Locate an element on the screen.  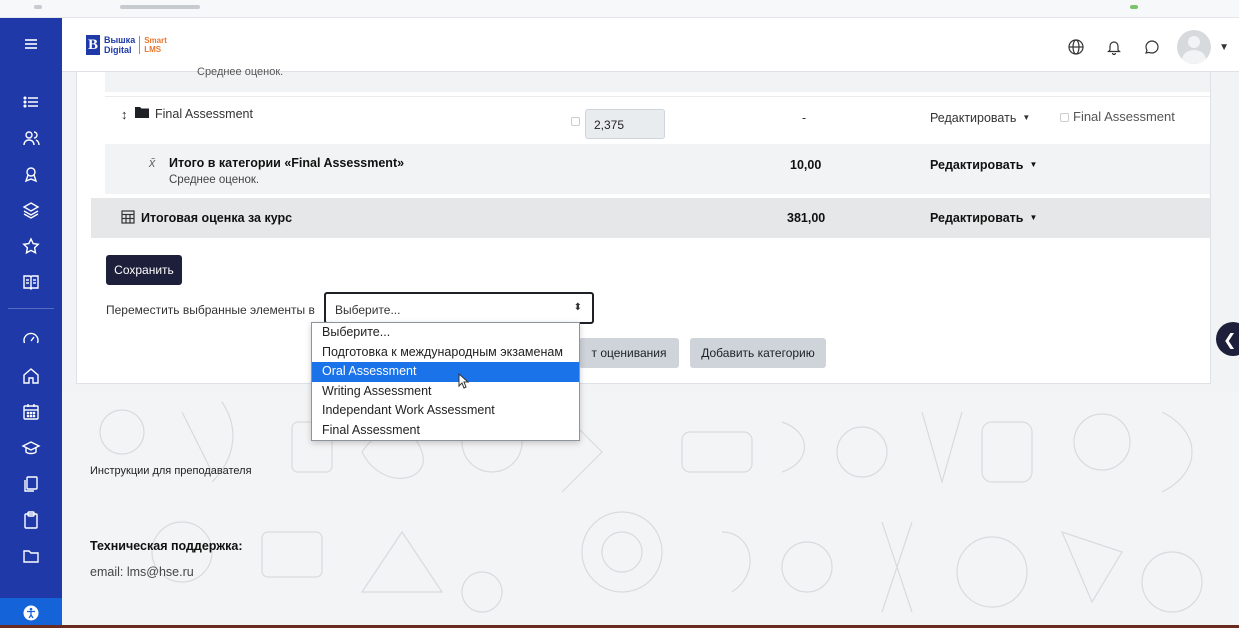
logo-text: Вышка Digital is located at coordinates (119, 45).